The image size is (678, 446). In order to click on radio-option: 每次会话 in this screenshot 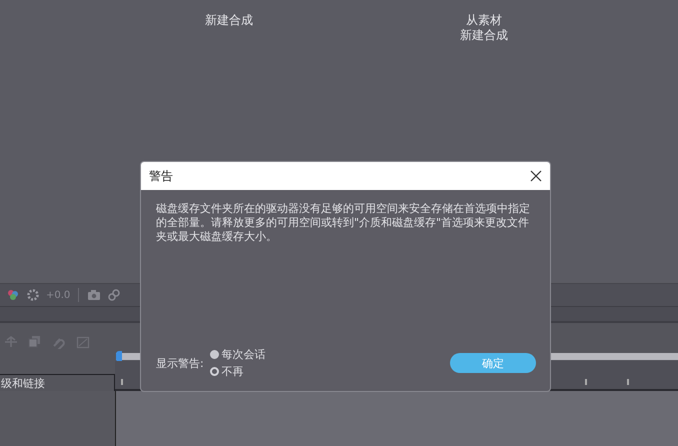, I will do `click(330, 354)`.